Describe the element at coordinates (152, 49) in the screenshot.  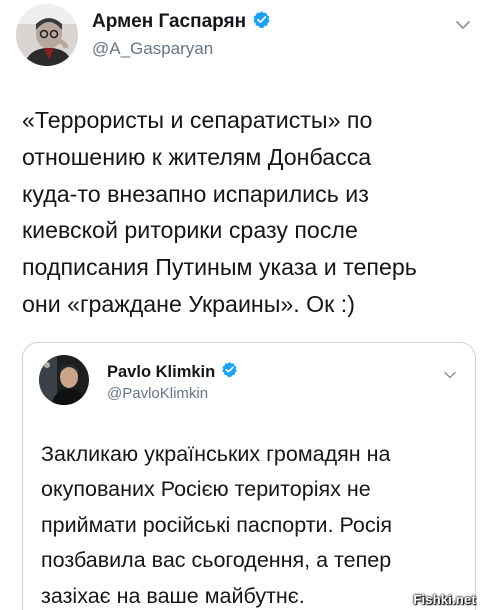
I see `author-handle: @A_Gasparyan` at that location.